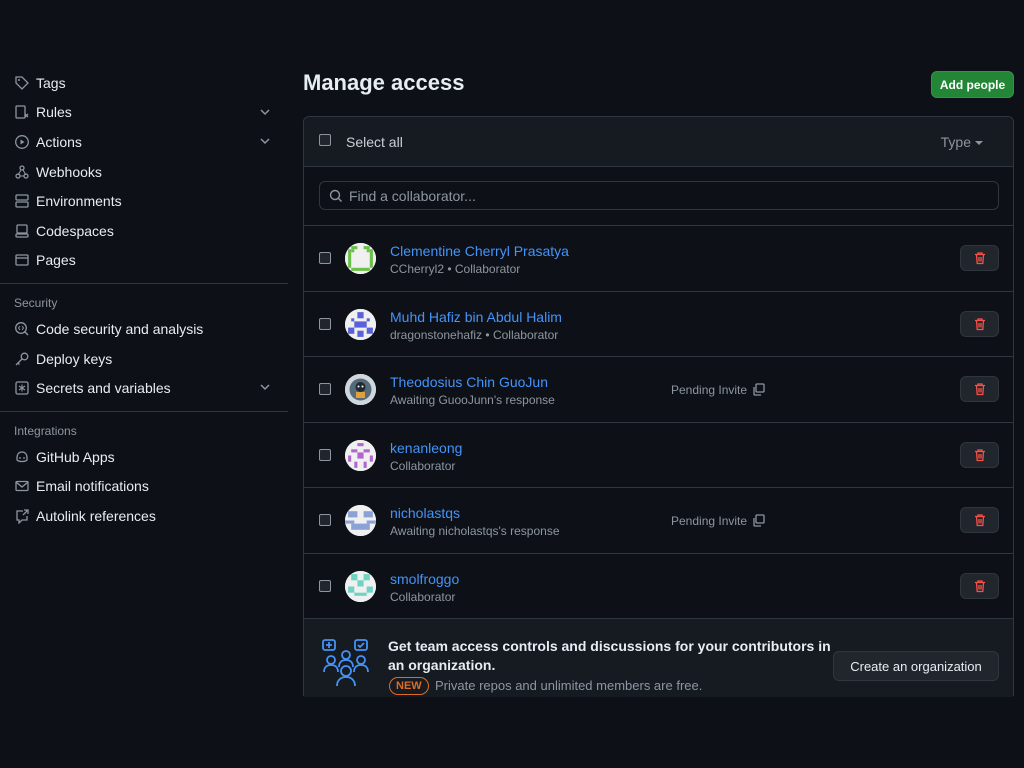 Image resolution: width=1024 pixels, height=768 pixels. What do you see at coordinates (144, 329) in the screenshot?
I see `sidebar-item-code-security: Code security and analysis` at bounding box center [144, 329].